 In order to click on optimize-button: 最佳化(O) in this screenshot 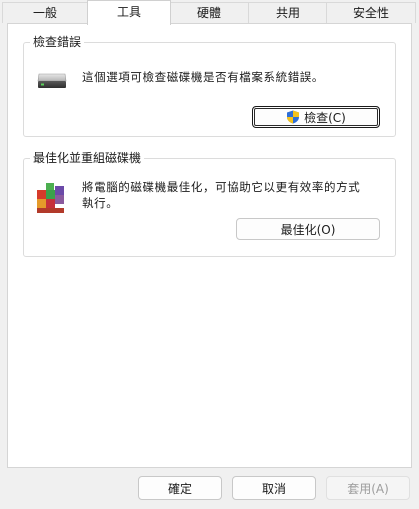, I will do `click(308, 229)`.